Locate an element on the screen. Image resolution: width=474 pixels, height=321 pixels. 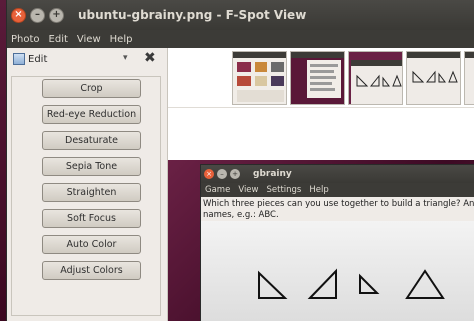
gbrainy-menu-settings: Settings is located at coordinates (284, 190).